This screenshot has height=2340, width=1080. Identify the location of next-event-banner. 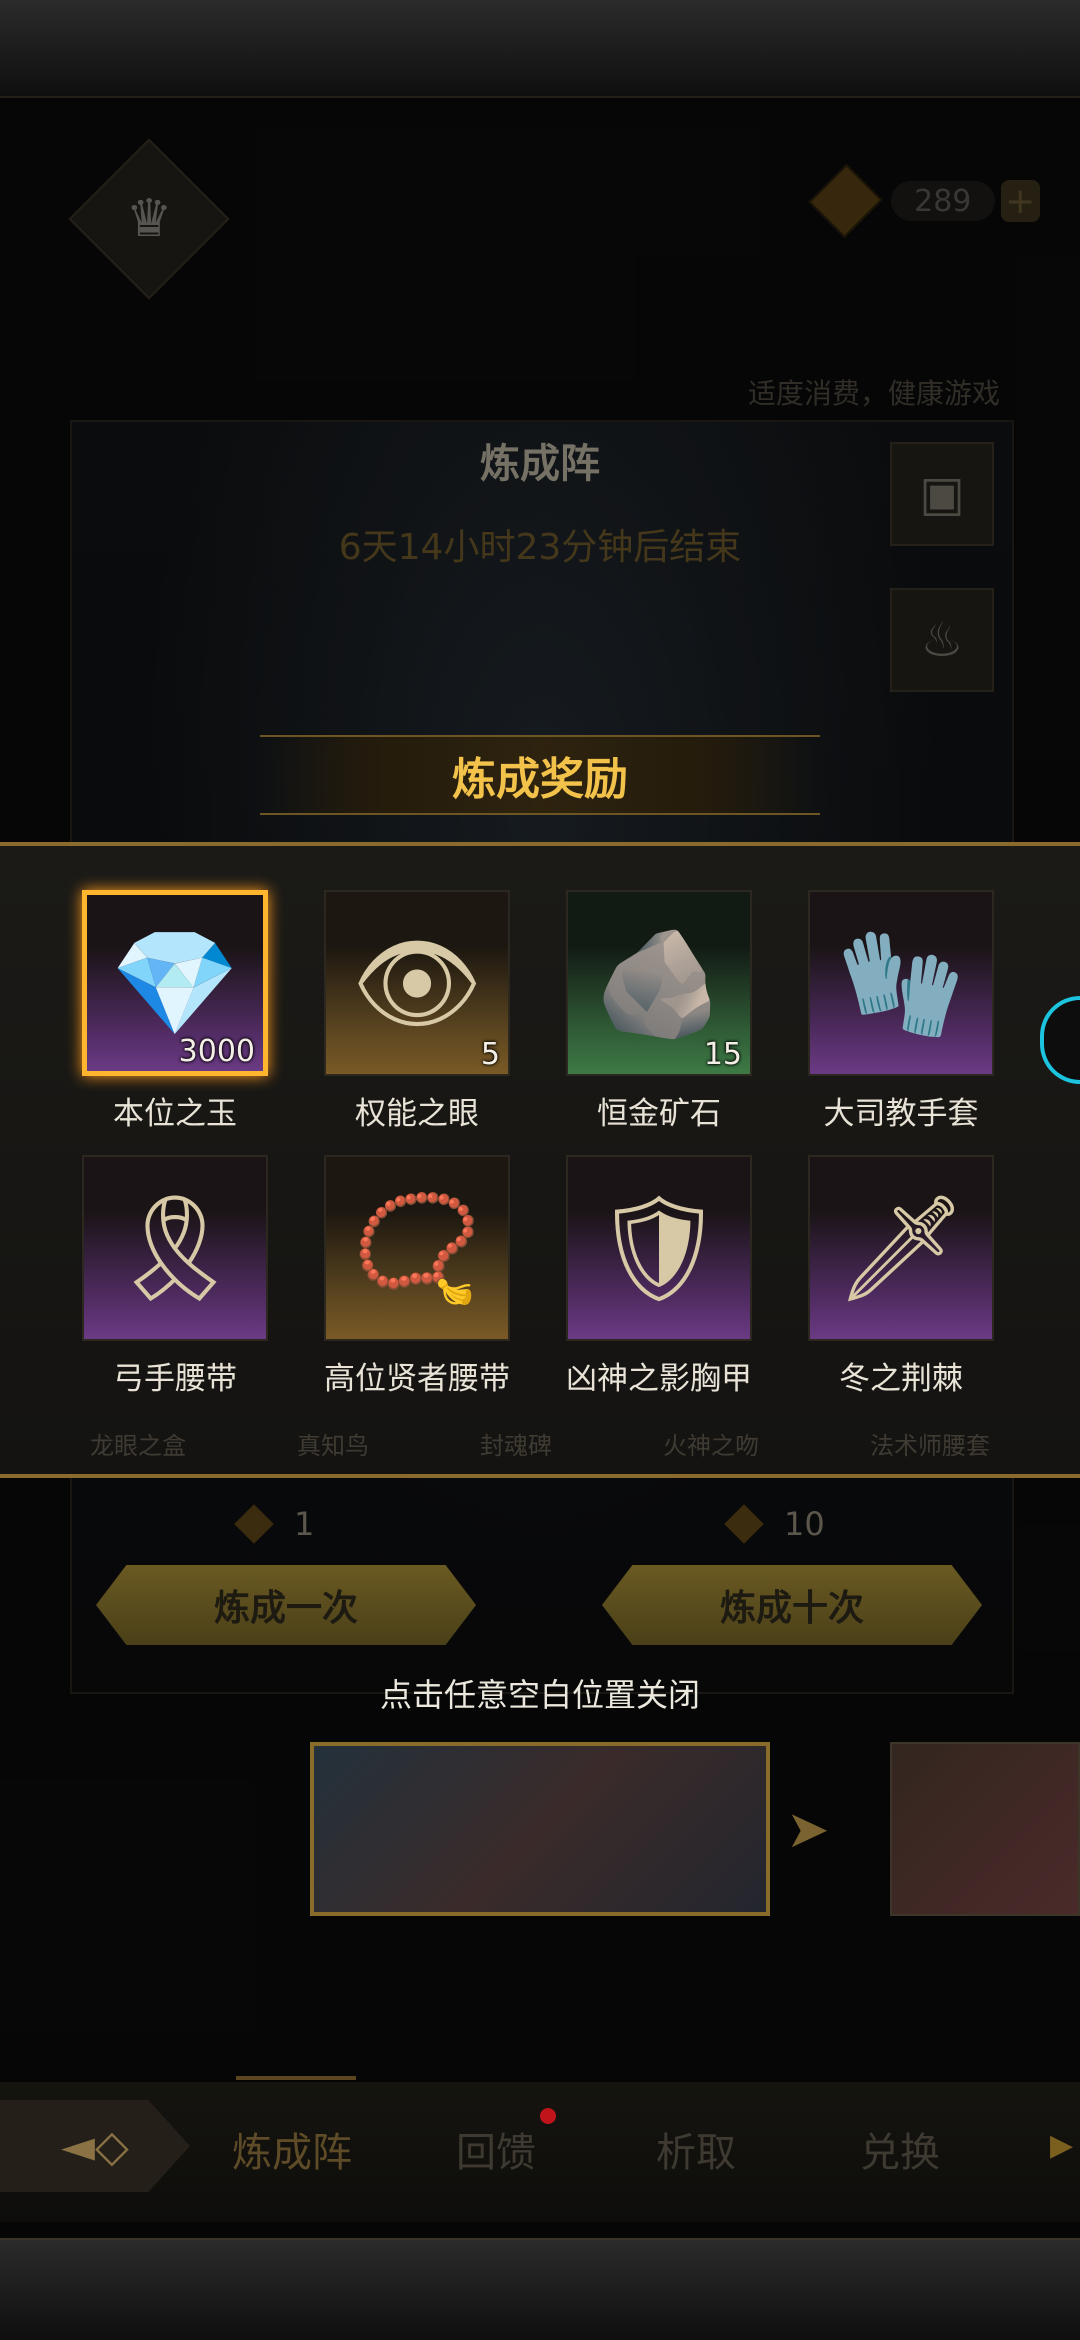
(985, 1829).